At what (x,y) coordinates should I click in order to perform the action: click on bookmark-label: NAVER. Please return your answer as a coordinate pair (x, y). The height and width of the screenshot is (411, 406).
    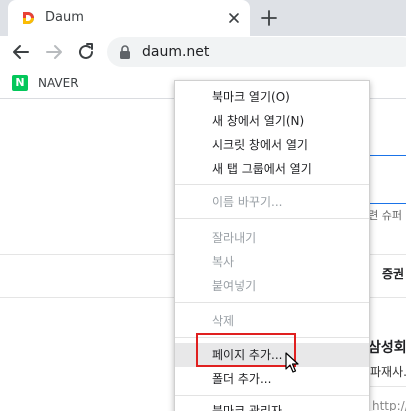
    Looking at the image, I should click on (58, 83).